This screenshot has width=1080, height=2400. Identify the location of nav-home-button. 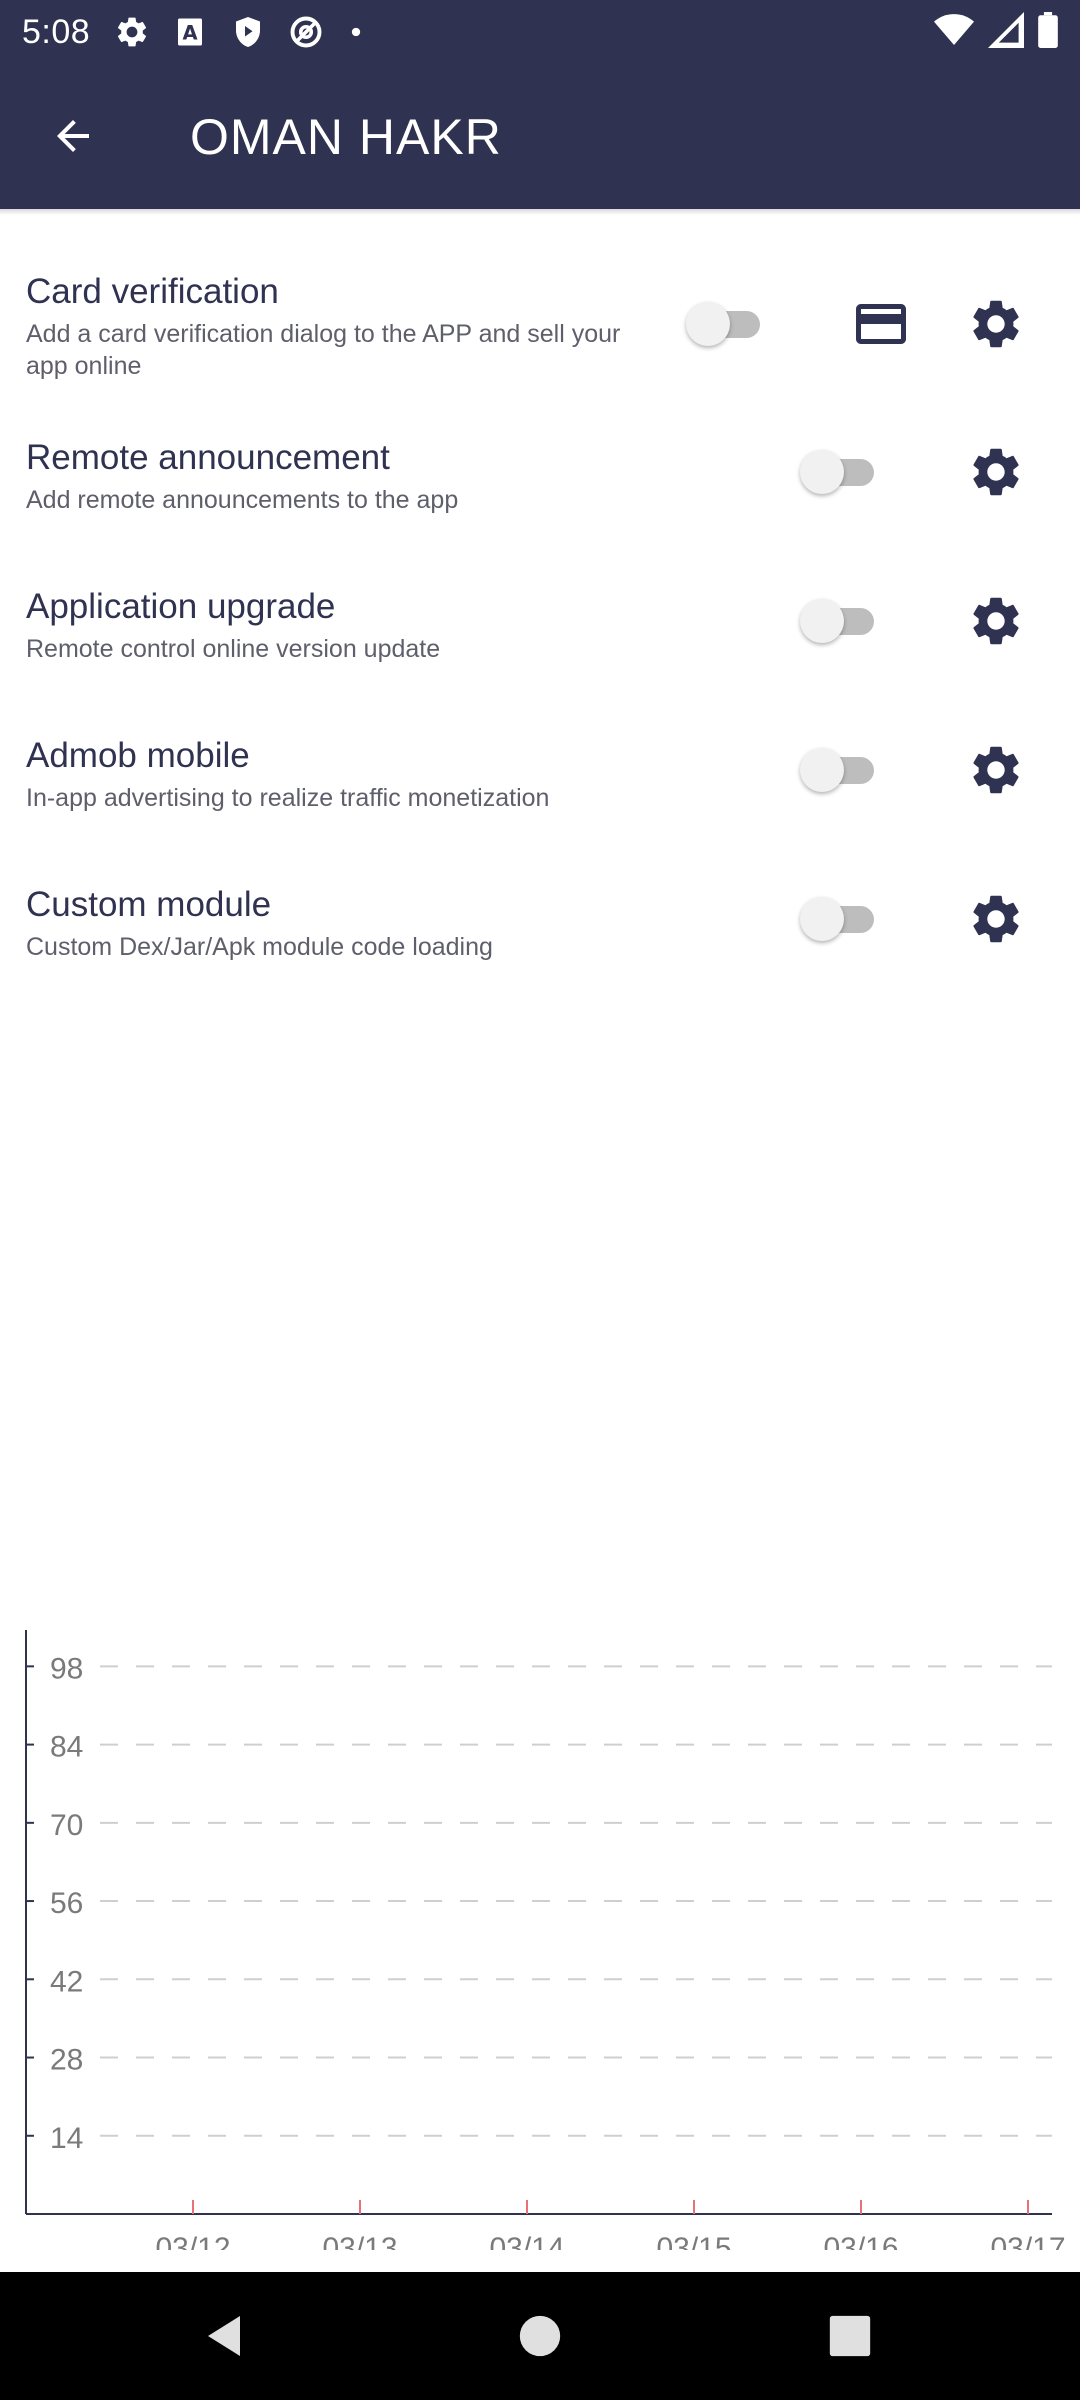
(540, 2336).